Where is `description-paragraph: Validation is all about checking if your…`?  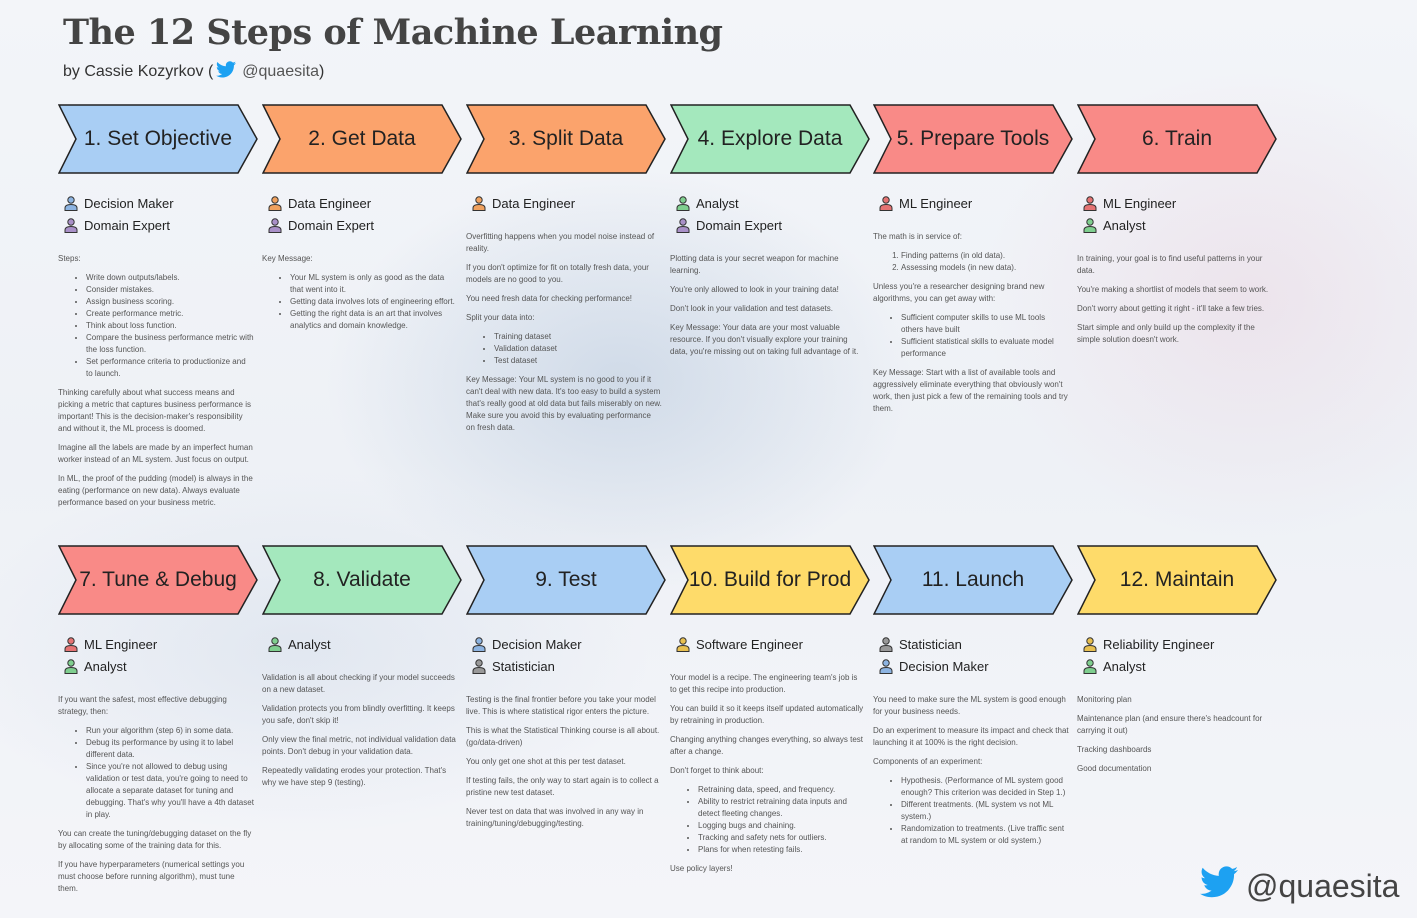
description-paragraph: Validation is all about checking if your… is located at coordinates (358, 683).